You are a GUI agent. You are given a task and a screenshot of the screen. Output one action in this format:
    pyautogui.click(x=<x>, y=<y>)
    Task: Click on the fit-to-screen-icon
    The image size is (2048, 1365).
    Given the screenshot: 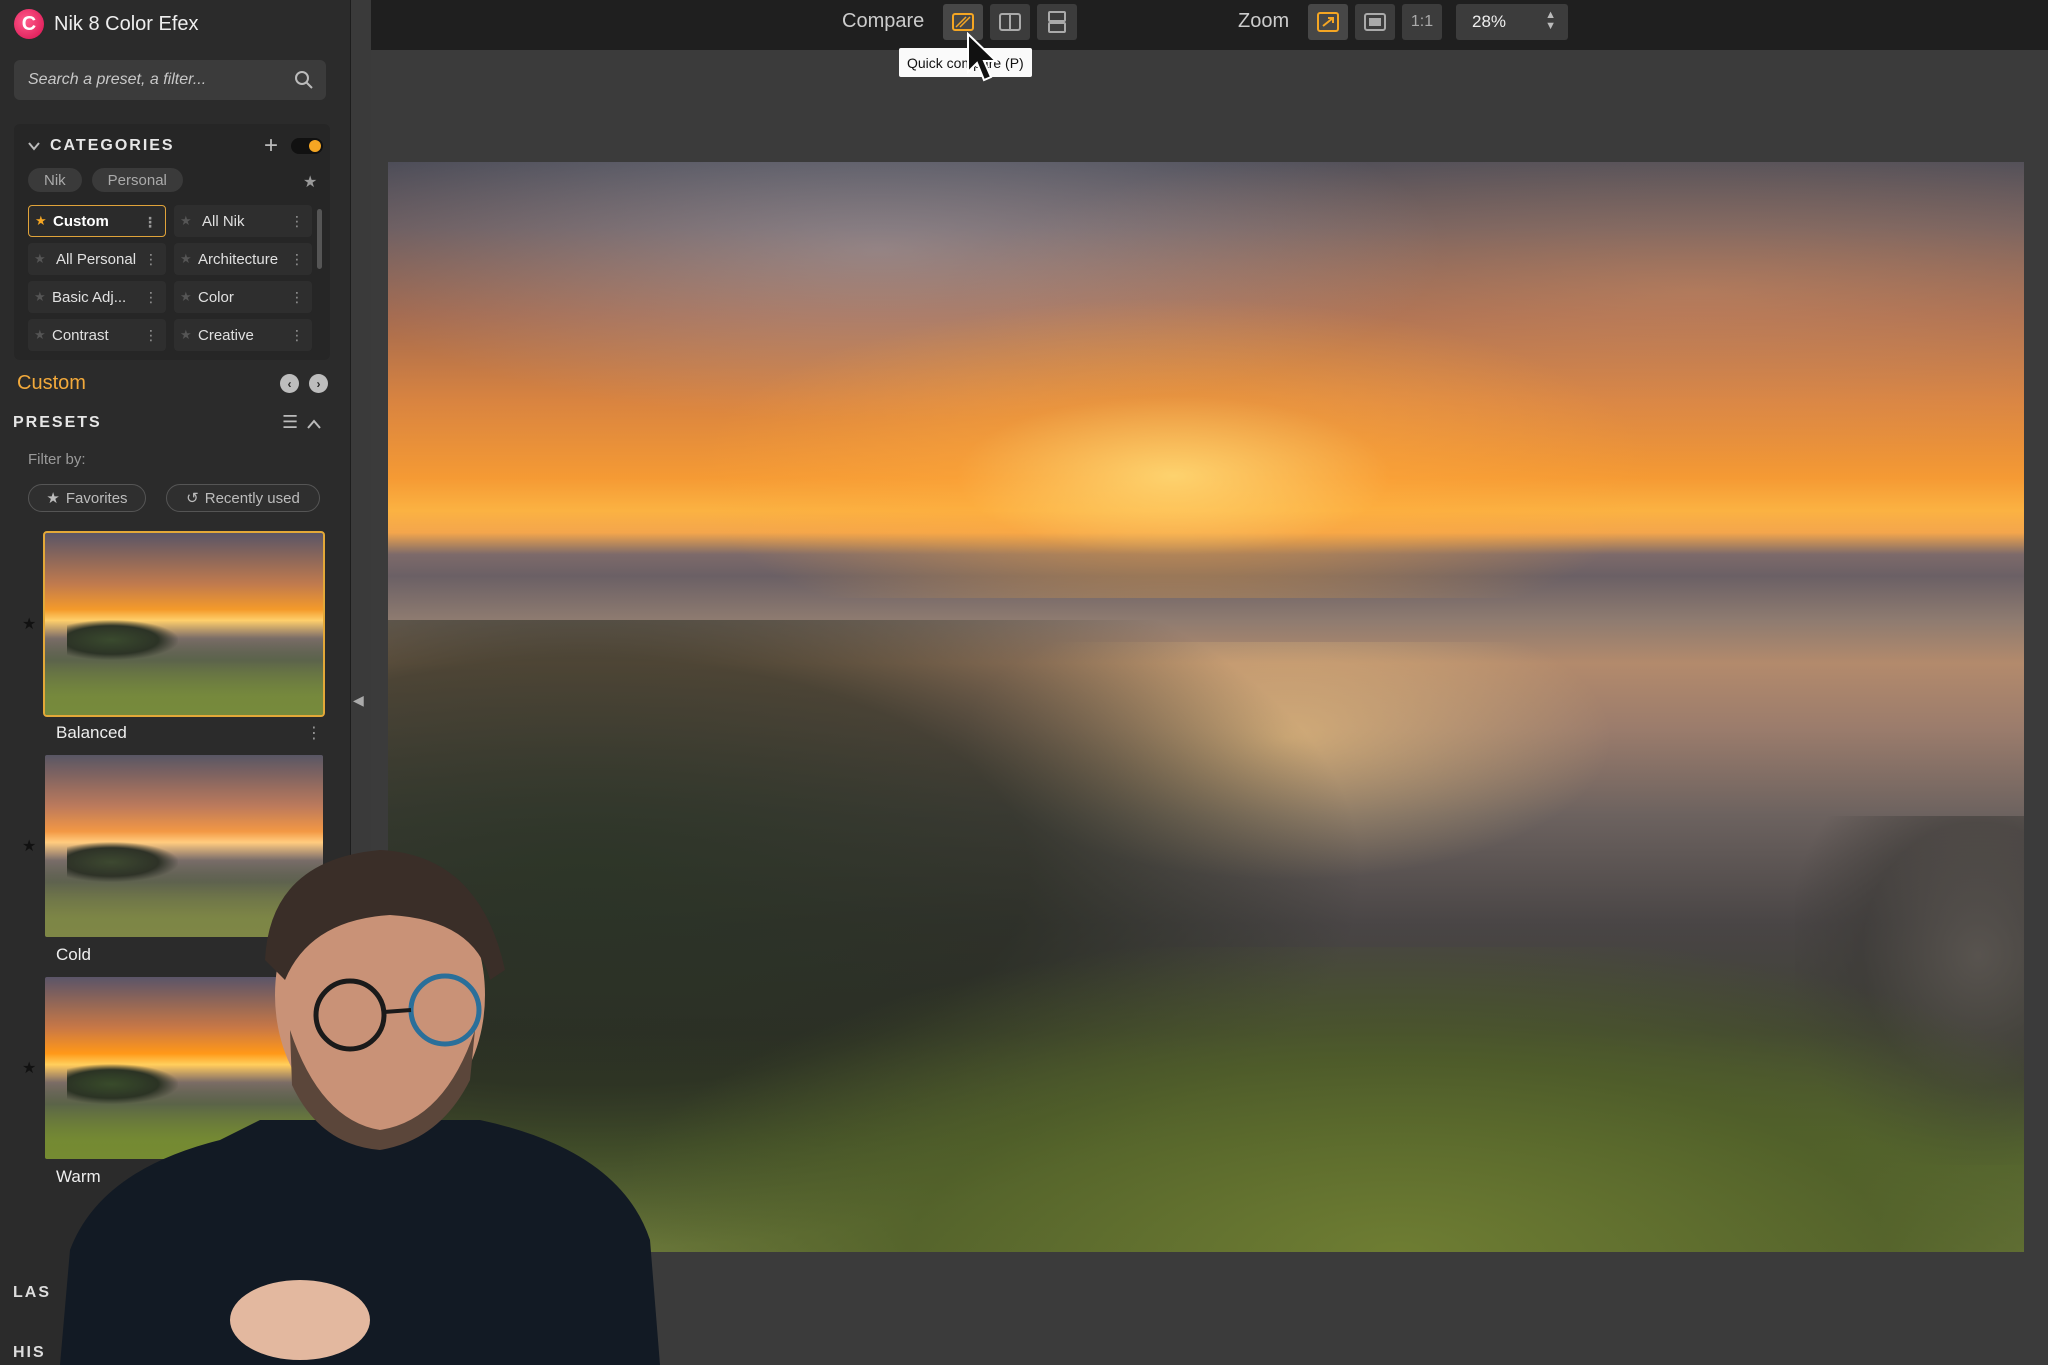 What is the action you would take?
    pyautogui.click(x=1328, y=22)
    